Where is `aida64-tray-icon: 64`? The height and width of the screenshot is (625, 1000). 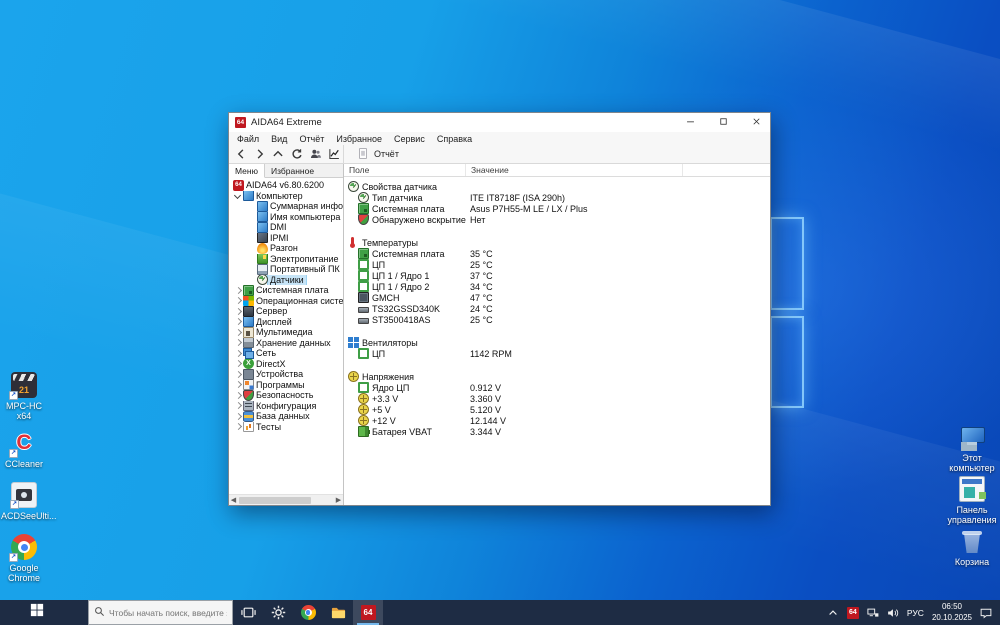 aida64-tray-icon: 64 is located at coordinates (852, 612).